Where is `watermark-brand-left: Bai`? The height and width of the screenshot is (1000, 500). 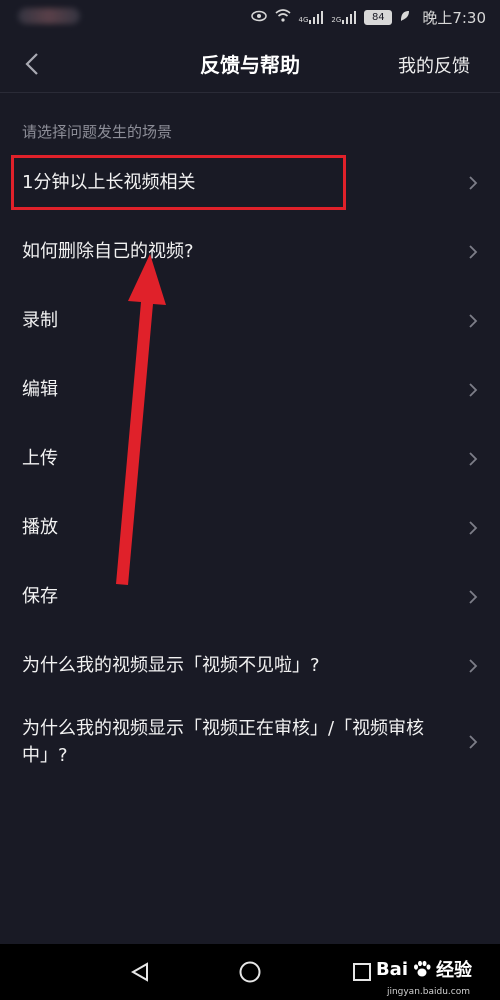
watermark-brand-left: Bai is located at coordinates (391, 969).